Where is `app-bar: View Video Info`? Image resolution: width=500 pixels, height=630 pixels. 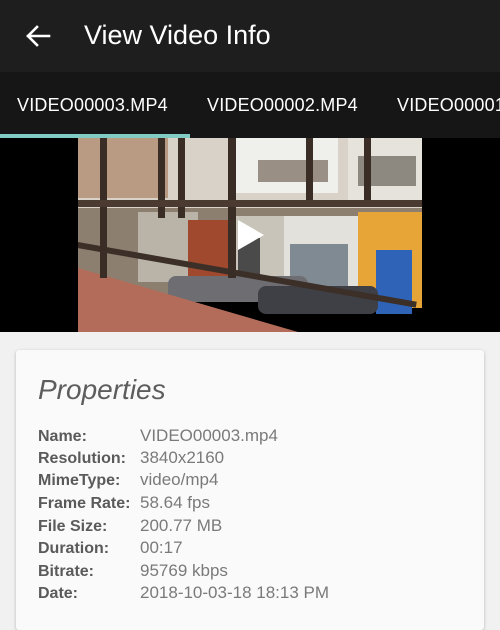 app-bar: View Video Info is located at coordinates (250, 36).